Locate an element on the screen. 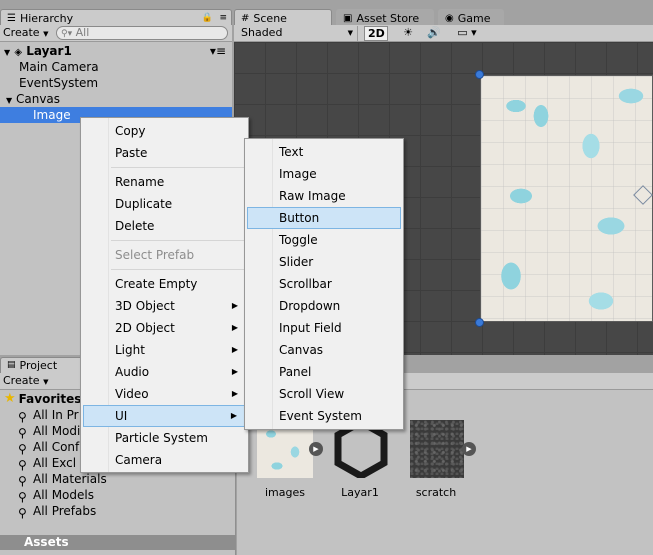 The height and width of the screenshot is (555, 653). menu-item-label: Dropdown is located at coordinates (310, 306).